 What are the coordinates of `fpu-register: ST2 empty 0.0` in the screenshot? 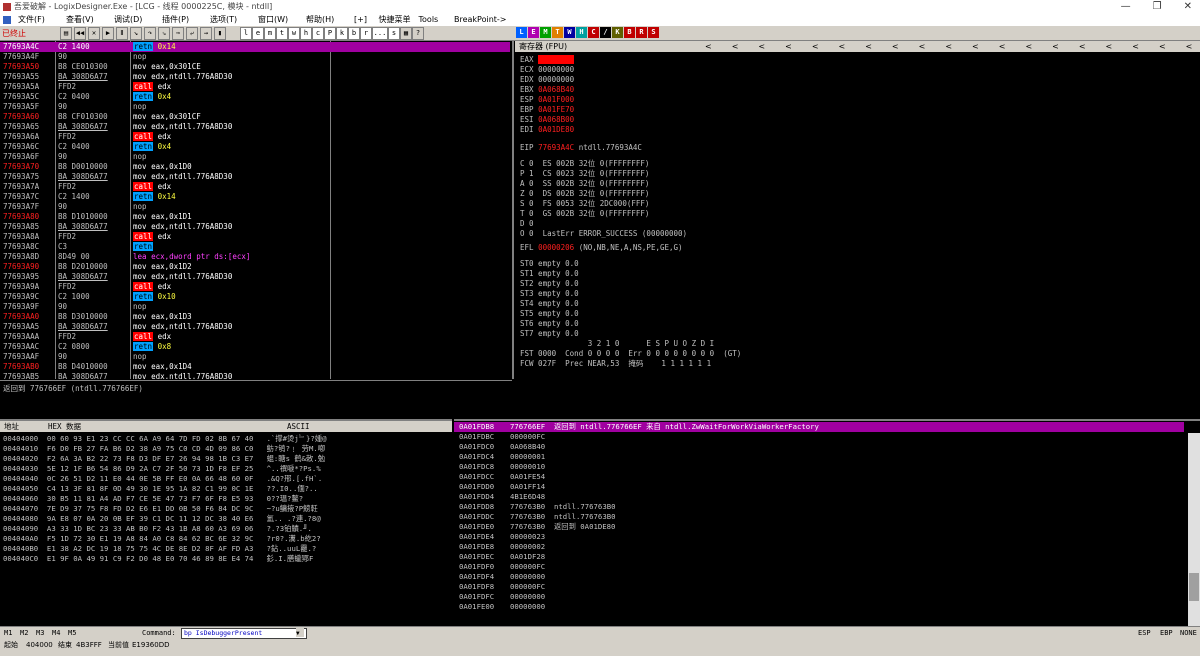 It's located at (549, 284).